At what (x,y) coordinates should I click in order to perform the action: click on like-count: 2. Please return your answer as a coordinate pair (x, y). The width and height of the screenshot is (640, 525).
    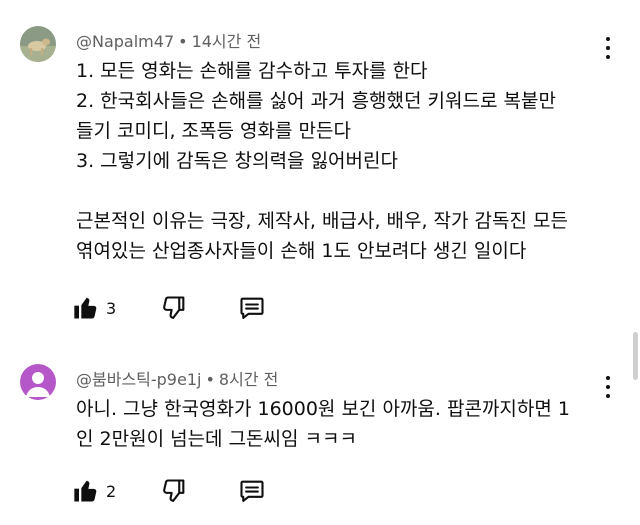
    Looking at the image, I should click on (111, 491).